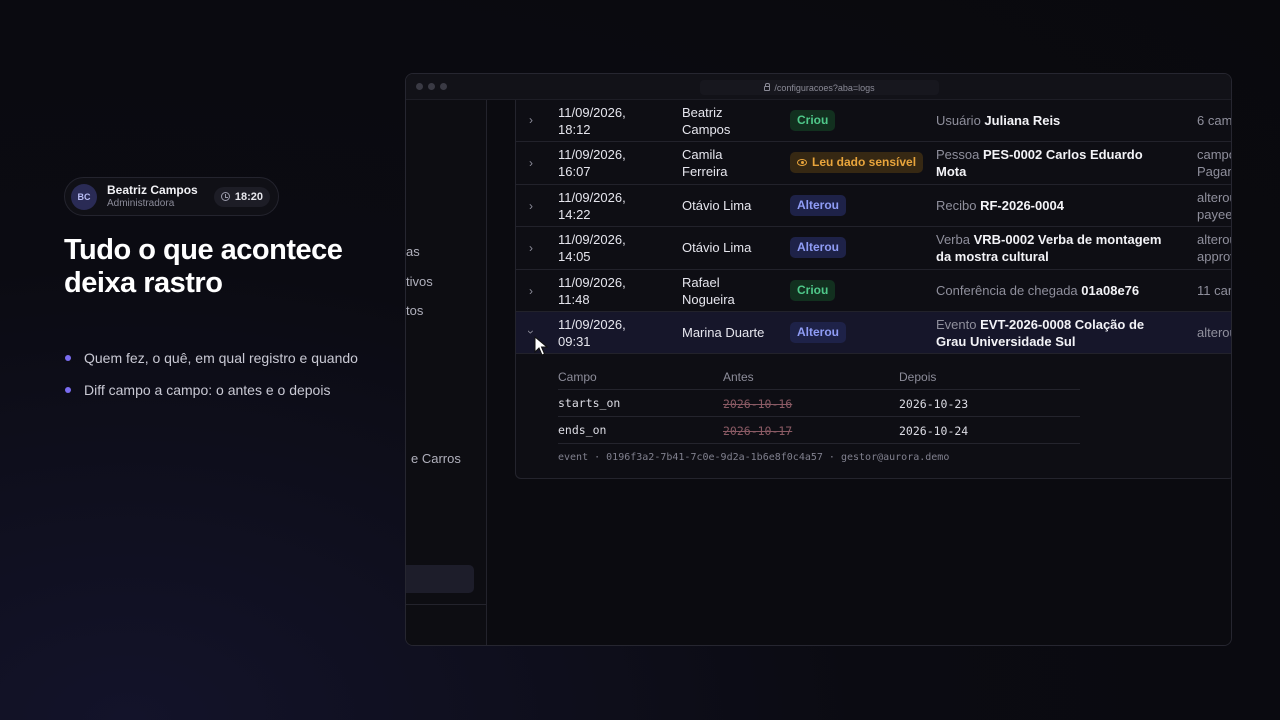 This screenshot has height=720, width=1280. What do you see at coordinates (152, 189) in the screenshot?
I see `user-name: Beatriz Campos` at bounding box center [152, 189].